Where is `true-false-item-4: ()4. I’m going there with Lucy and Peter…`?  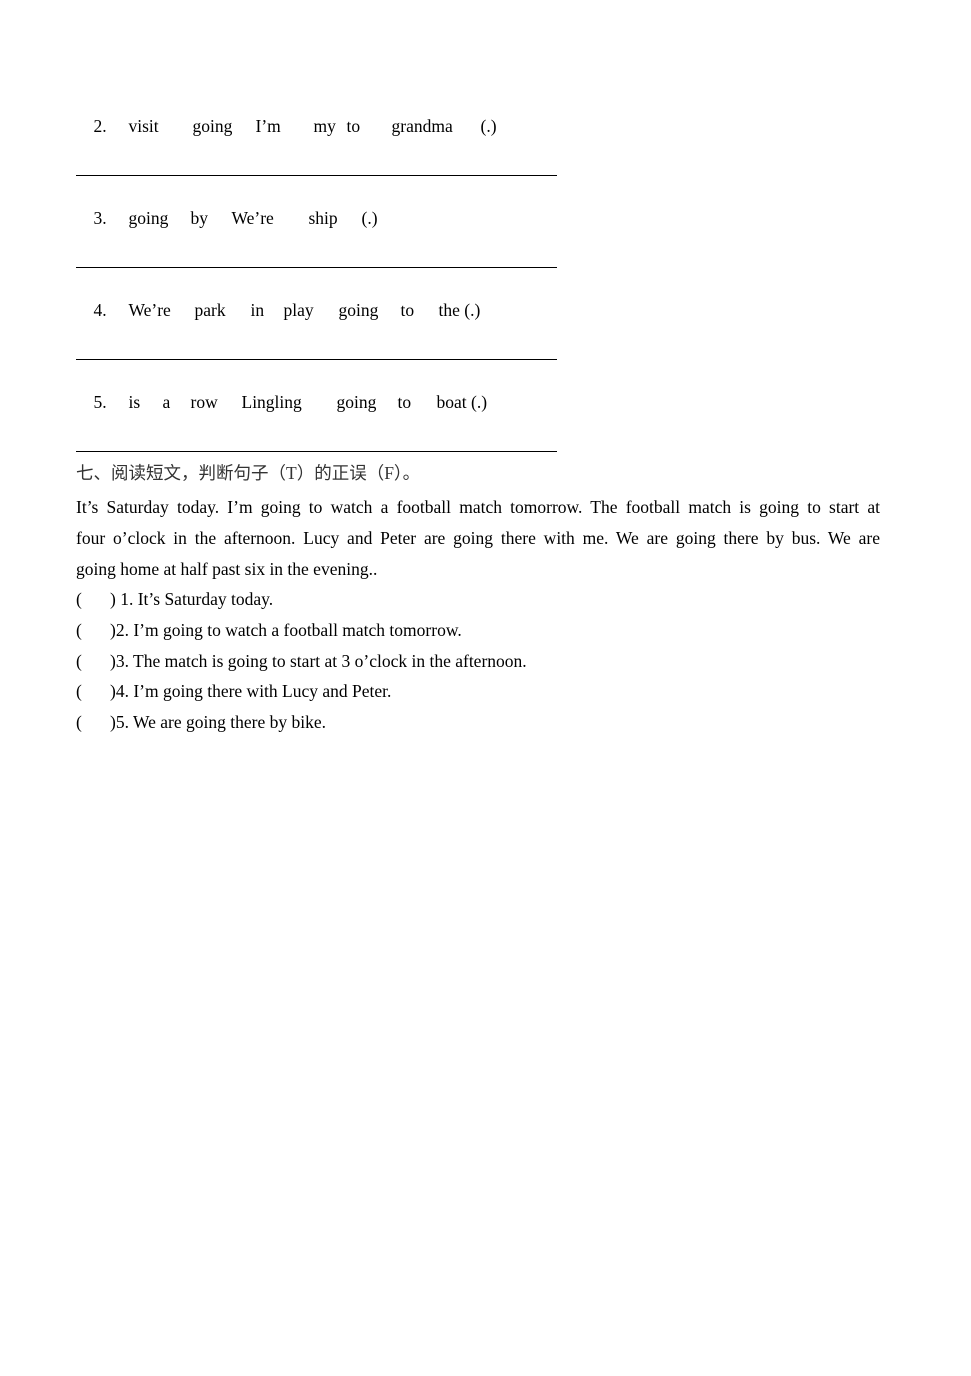
true-false-item-4: ()4. I’m going there with Lucy and Peter… is located at coordinates (301, 691).